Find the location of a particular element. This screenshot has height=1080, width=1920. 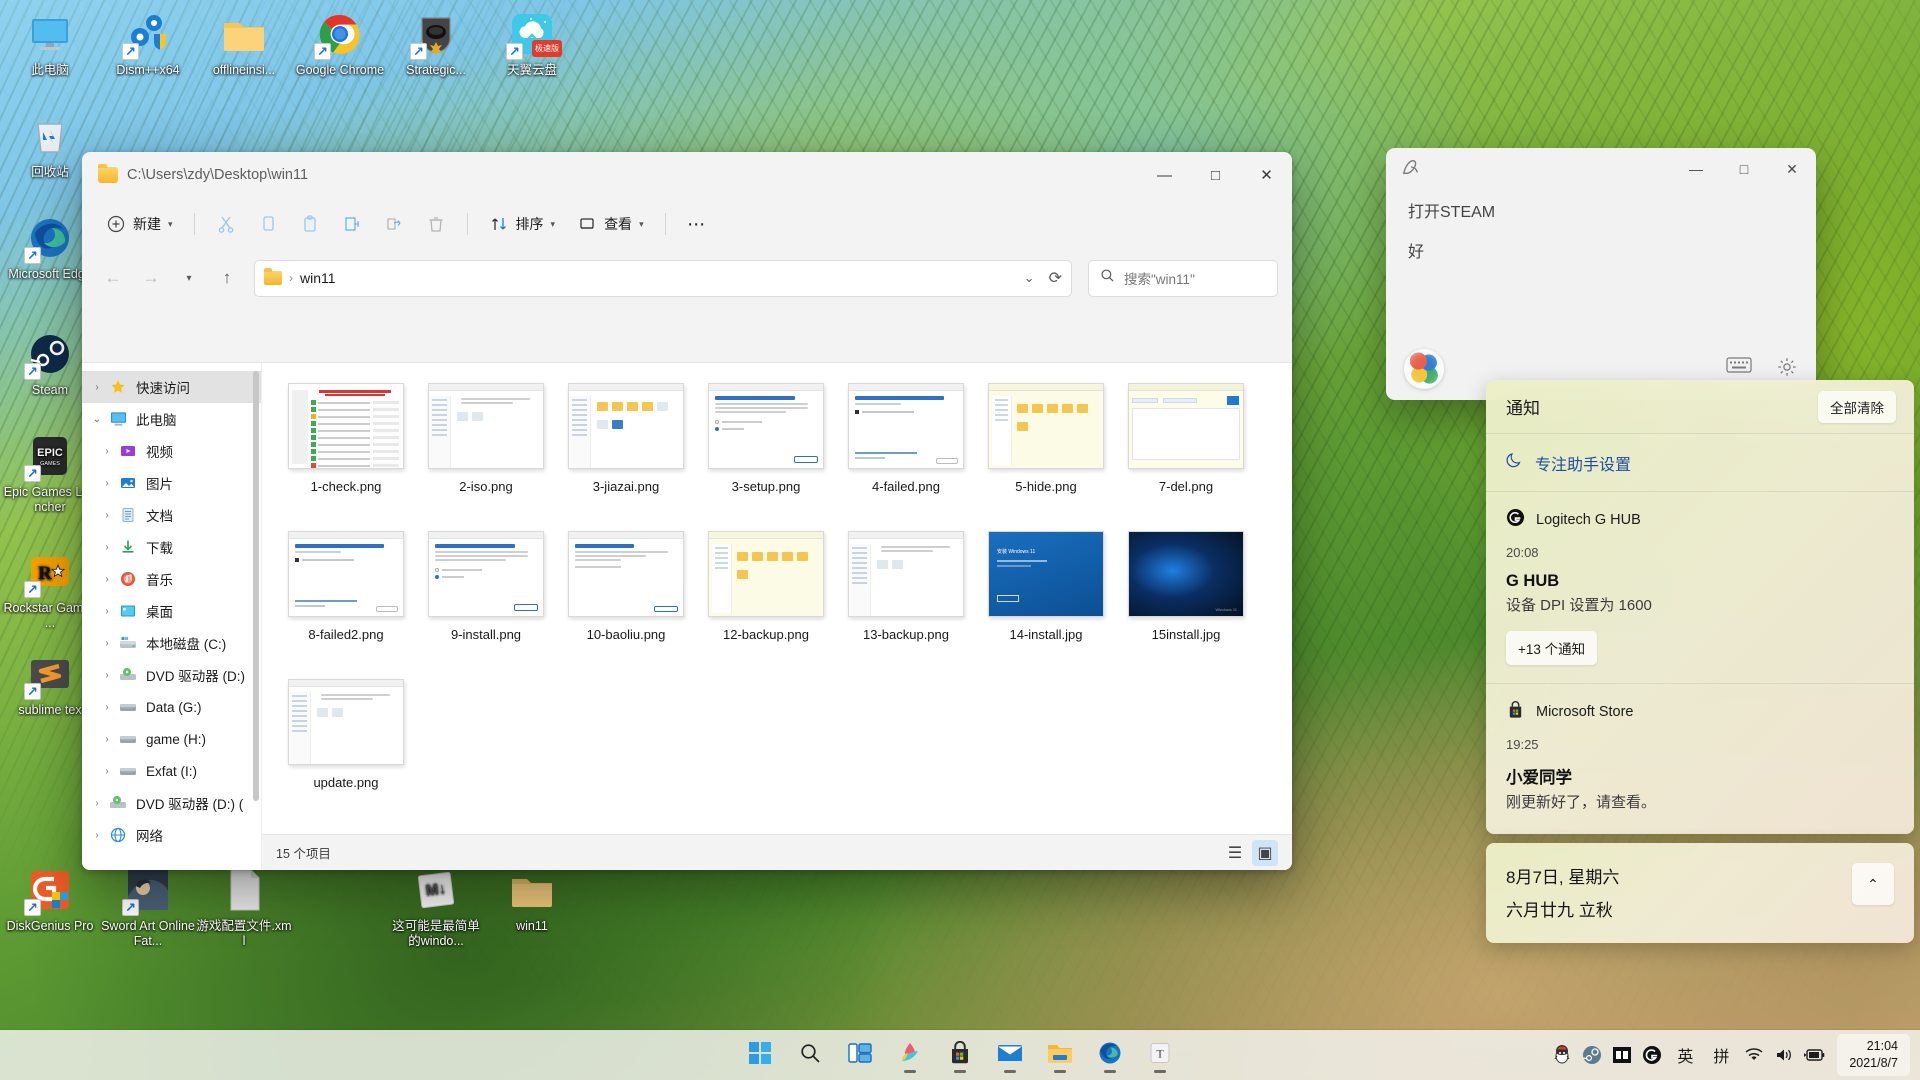

assistant-titlebar: — □ ✕ is located at coordinates (1601, 169).